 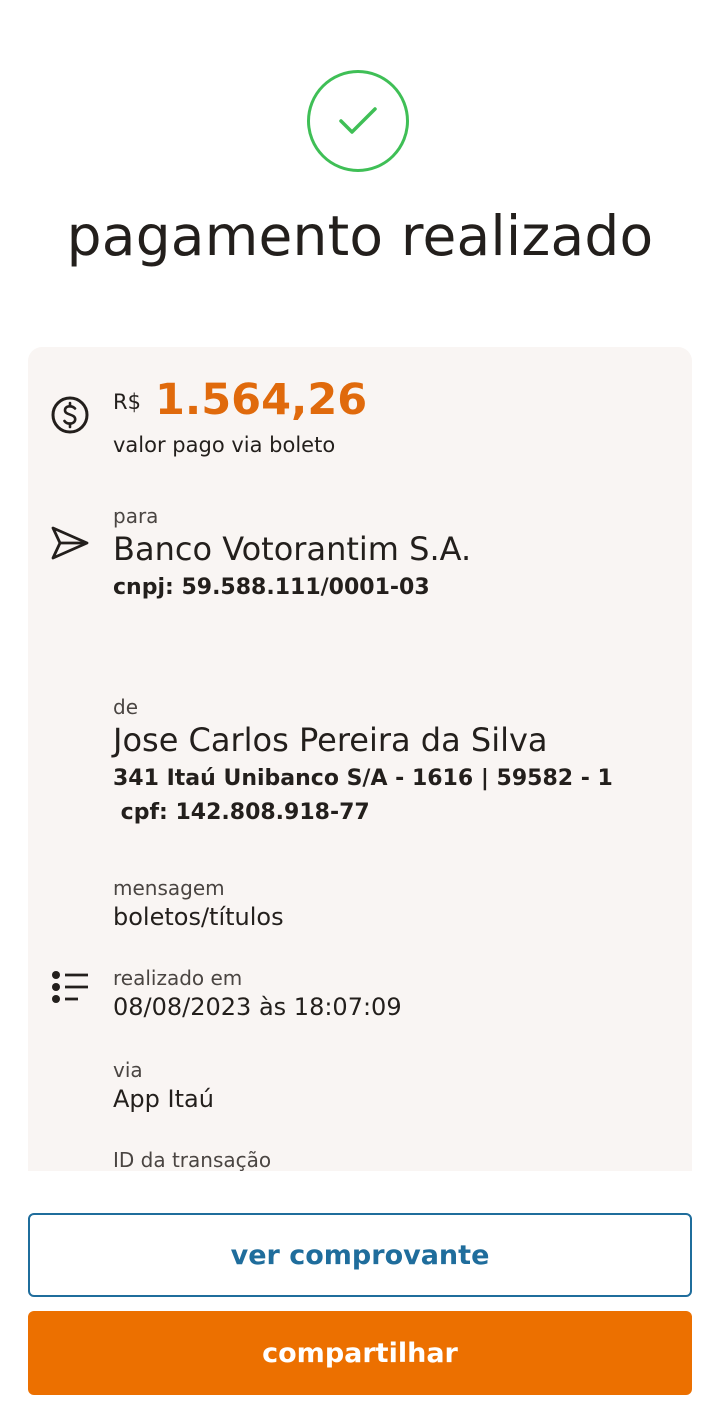 What do you see at coordinates (136, 516) in the screenshot?
I see `recipient-label: para` at bounding box center [136, 516].